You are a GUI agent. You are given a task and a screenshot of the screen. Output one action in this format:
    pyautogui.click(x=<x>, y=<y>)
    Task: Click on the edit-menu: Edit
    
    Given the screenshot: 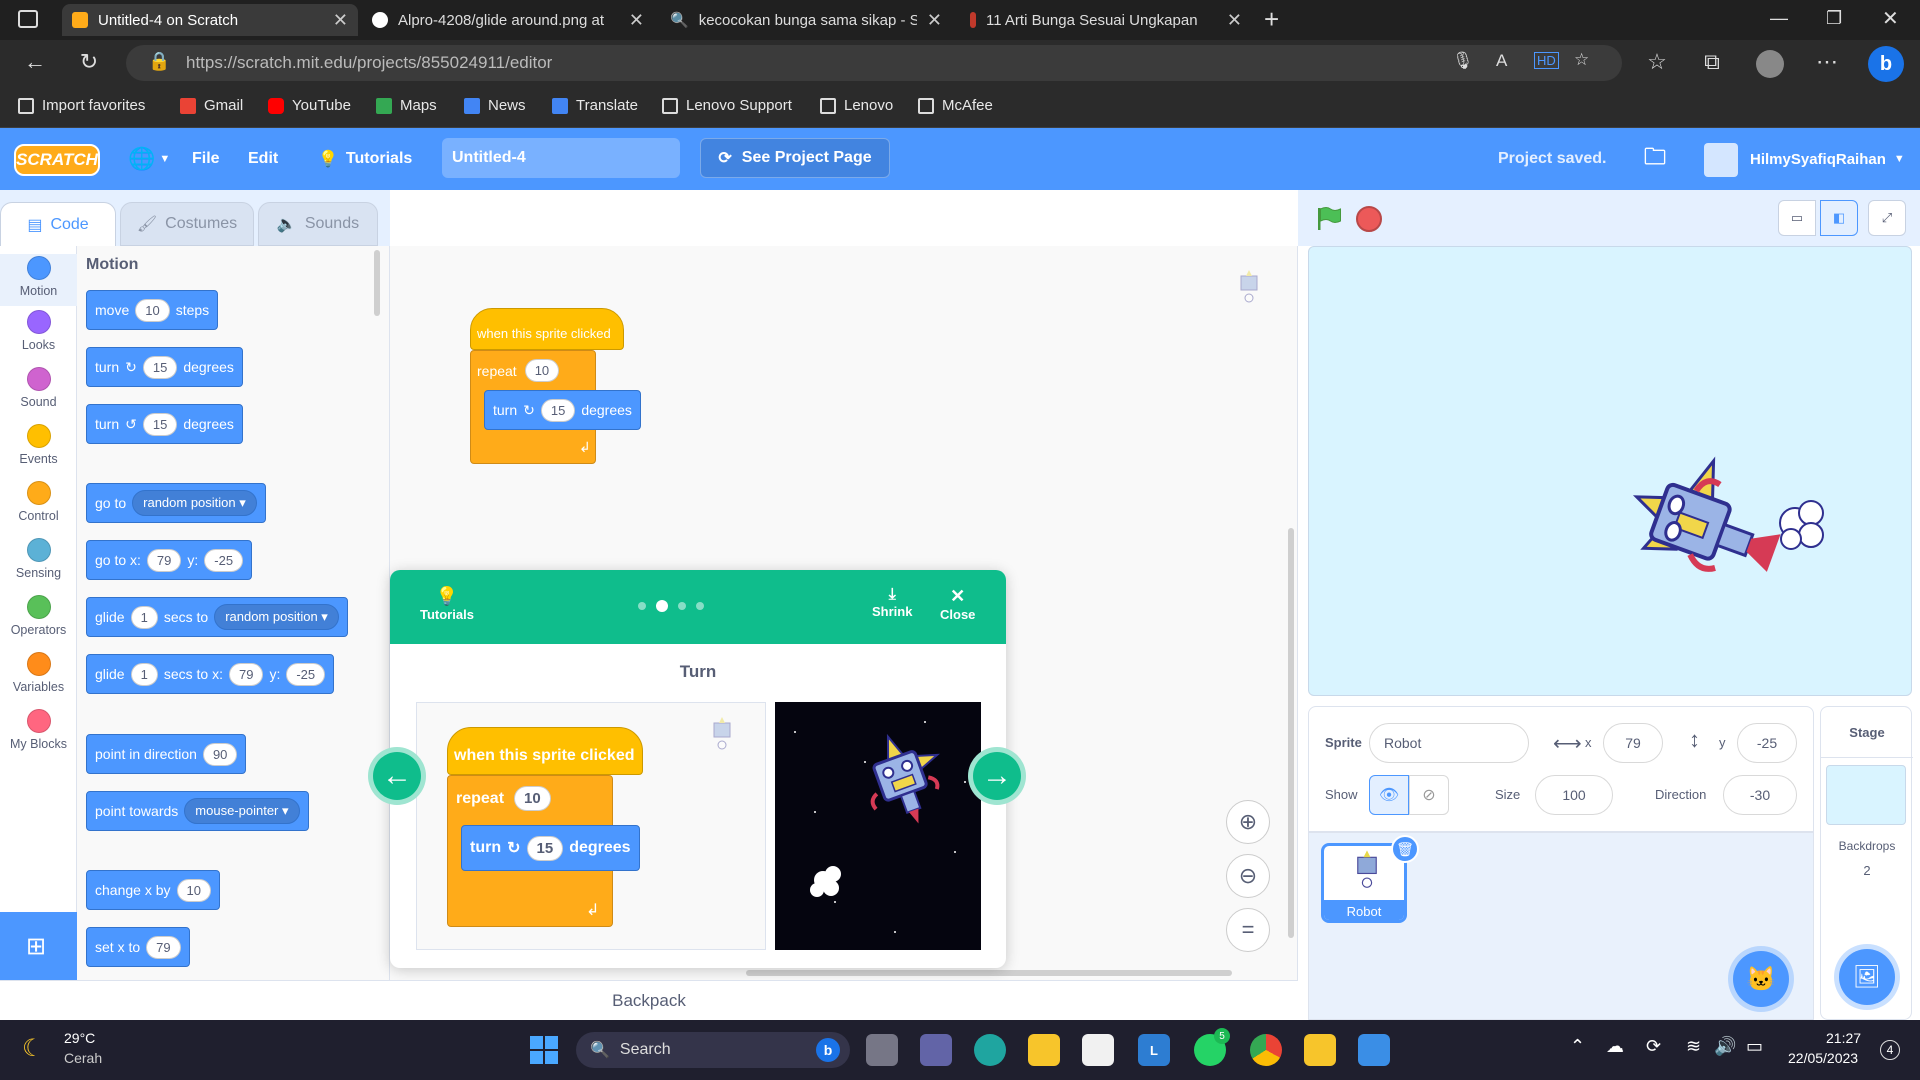 What is the action you would take?
    pyautogui.click(x=263, y=159)
    